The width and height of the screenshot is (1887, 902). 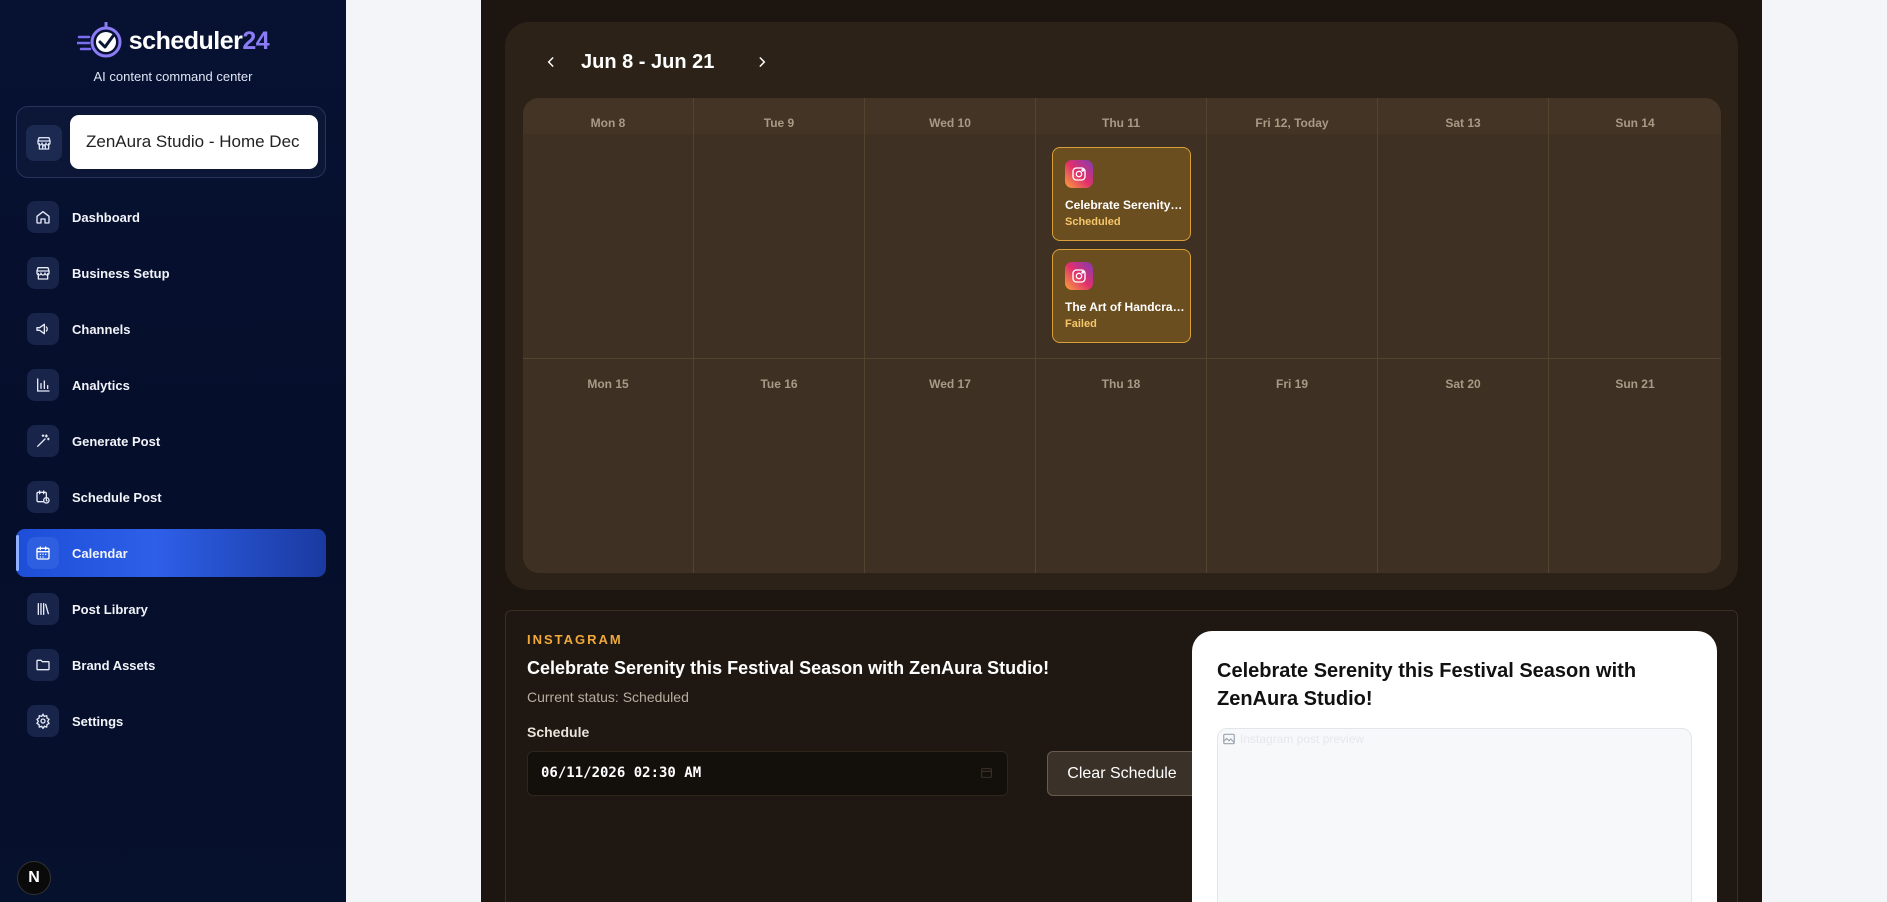 I want to click on calendar-icon, so click(x=43, y=553).